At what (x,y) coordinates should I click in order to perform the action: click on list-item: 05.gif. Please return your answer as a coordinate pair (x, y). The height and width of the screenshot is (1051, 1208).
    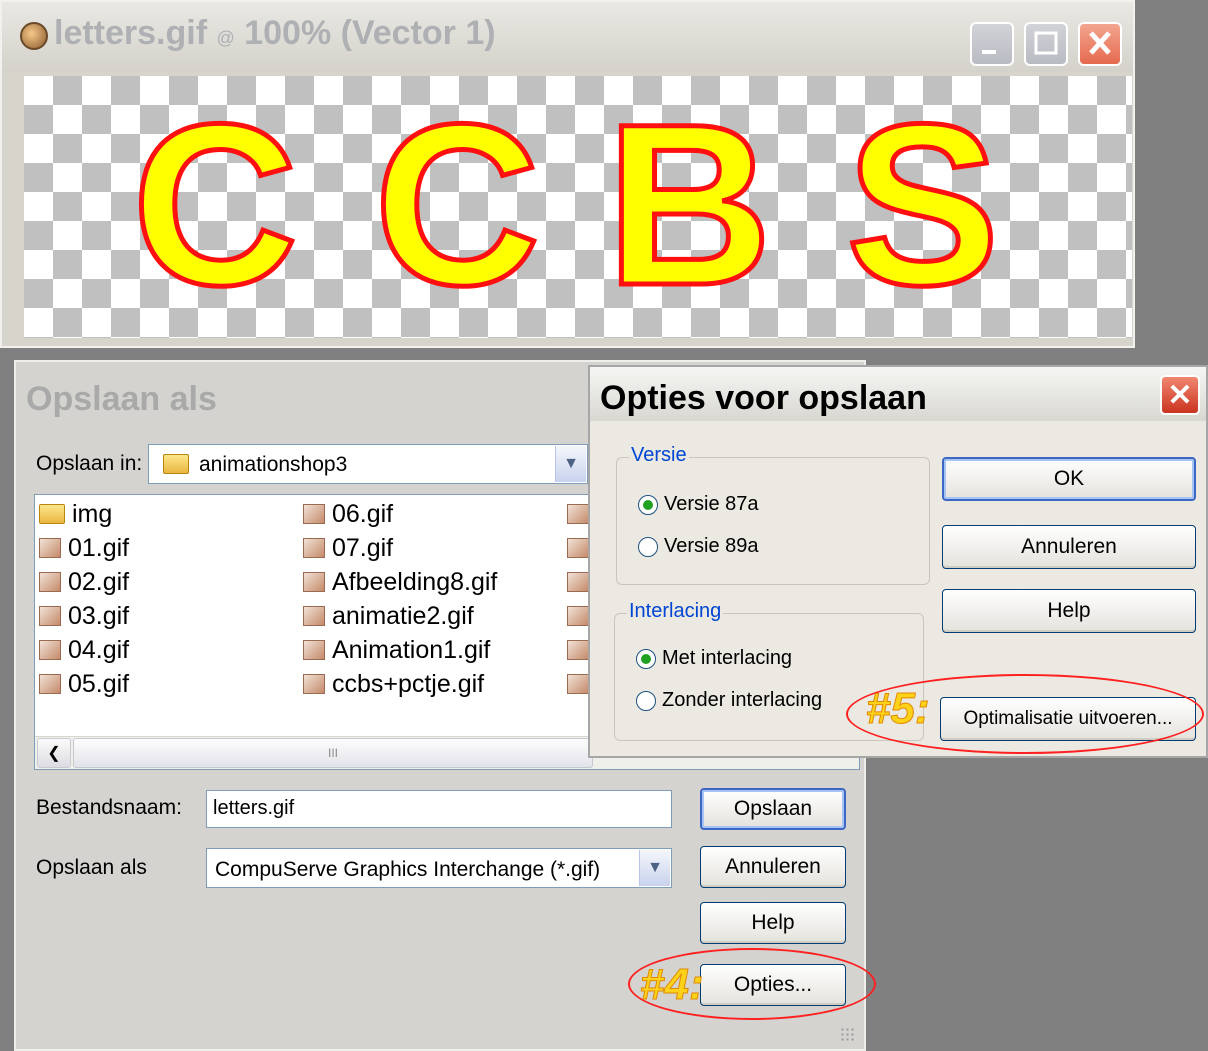
    Looking at the image, I should click on (84, 684).